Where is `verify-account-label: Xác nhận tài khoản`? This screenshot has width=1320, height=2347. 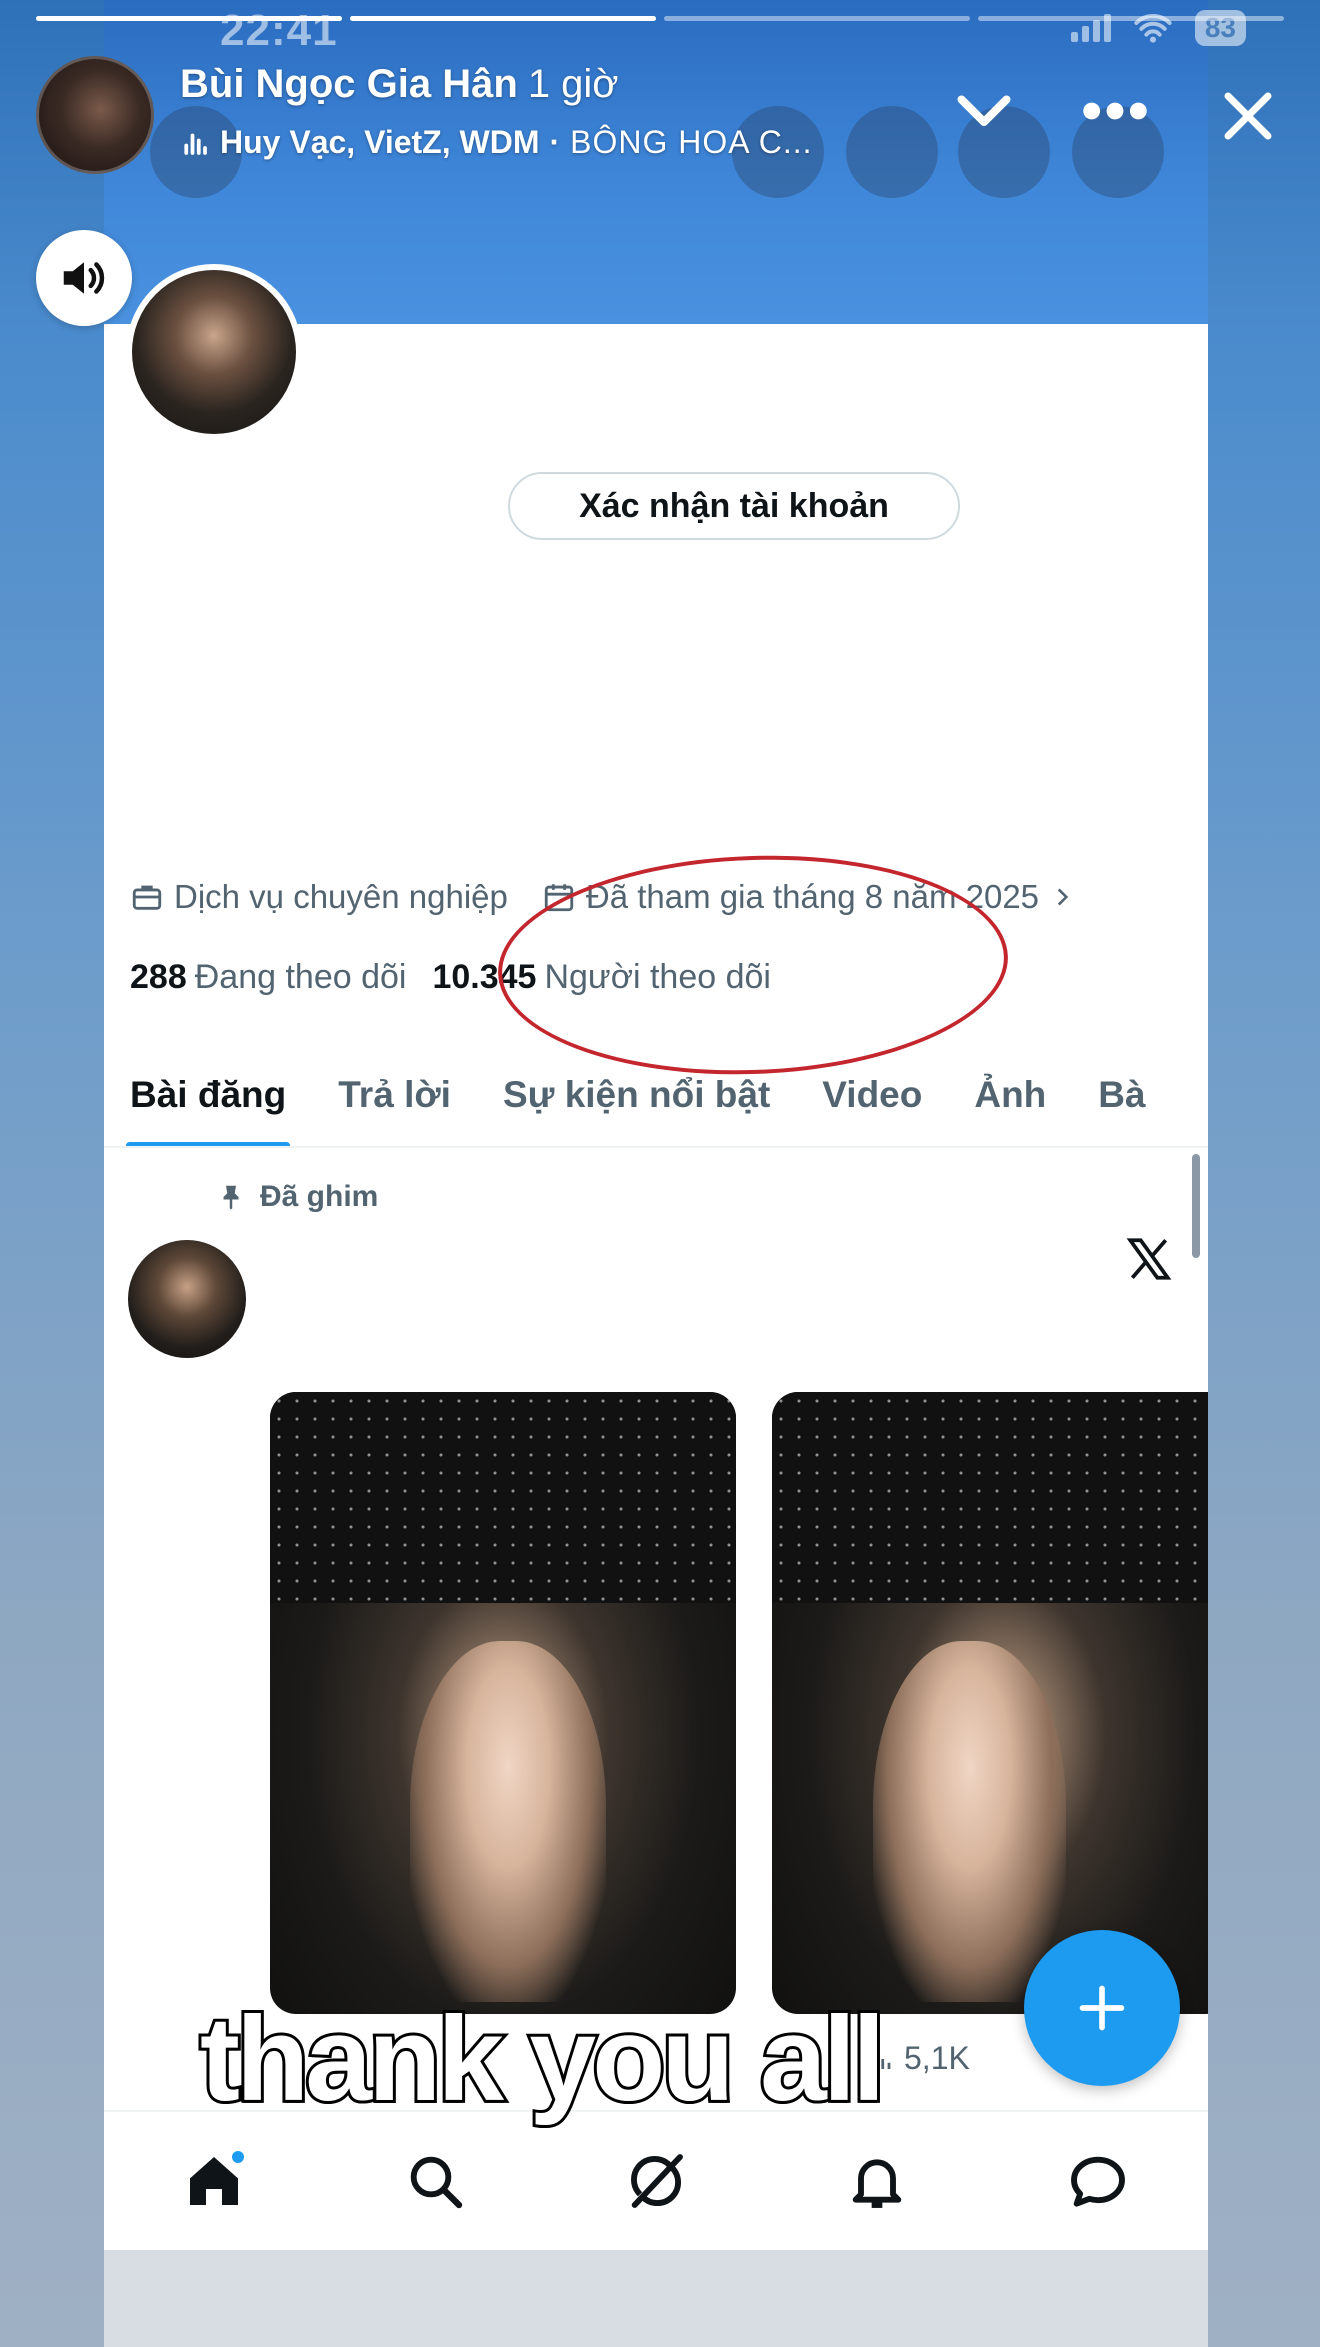 verify-account-label: Xác nhận tài khoản is located at coordinates (734, 505).